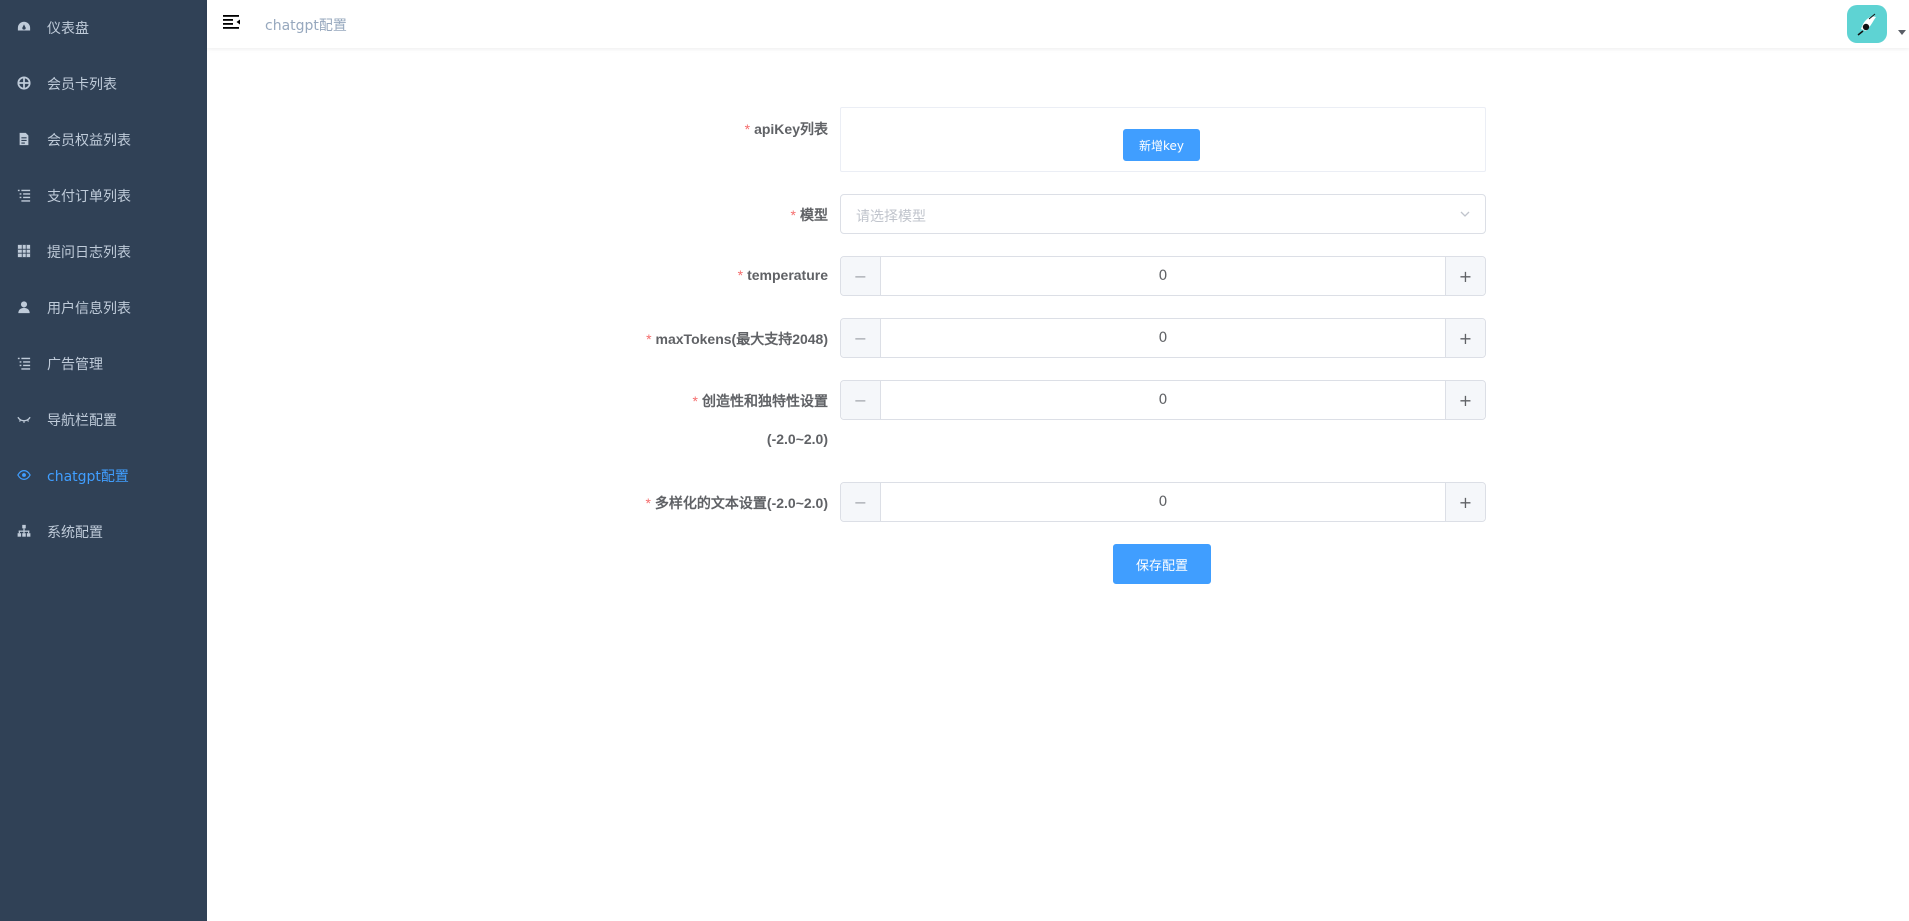 The image size is (1909, 921). I want to click on tree-icon, so click(24, 531).